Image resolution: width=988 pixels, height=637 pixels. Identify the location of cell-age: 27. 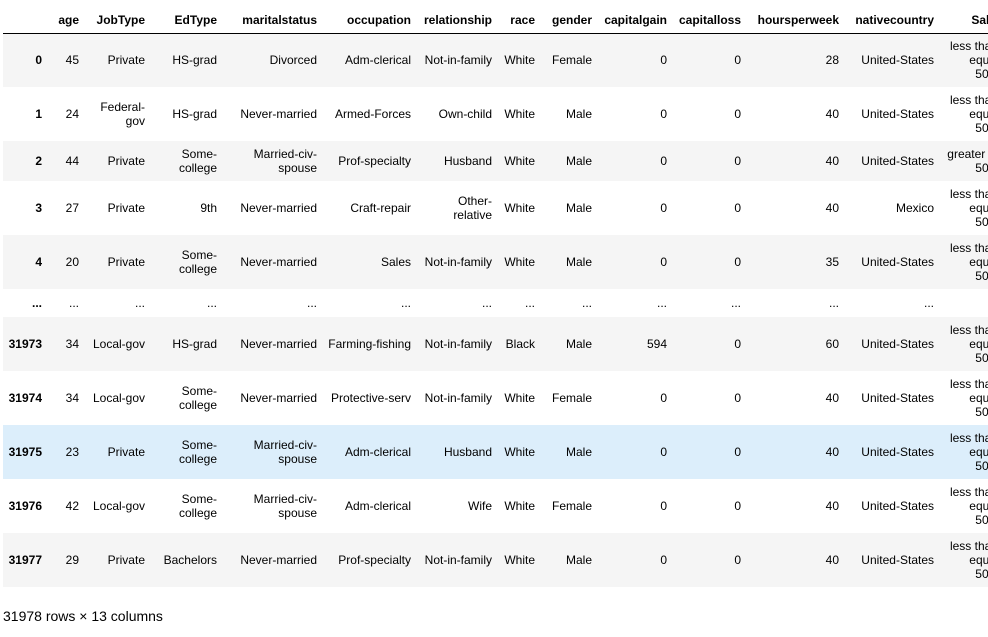
(72, 208).